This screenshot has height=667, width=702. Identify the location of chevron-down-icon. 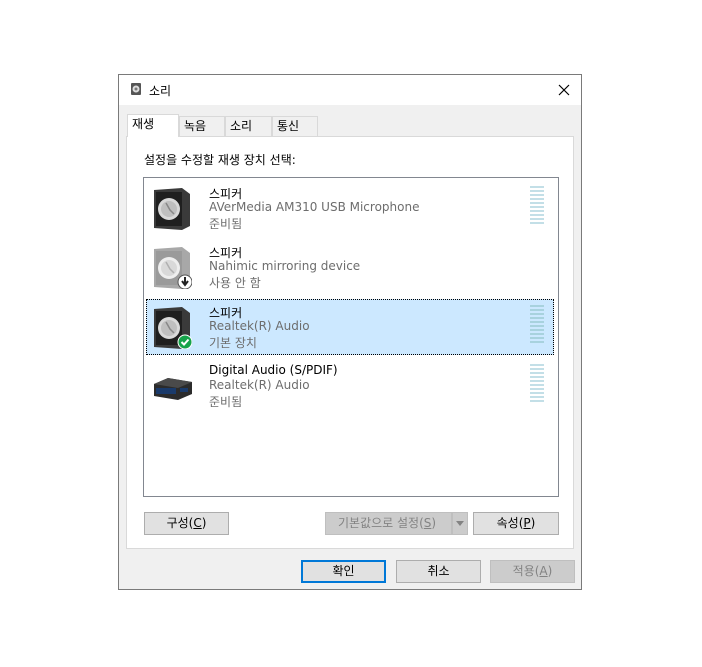
(460, 523).